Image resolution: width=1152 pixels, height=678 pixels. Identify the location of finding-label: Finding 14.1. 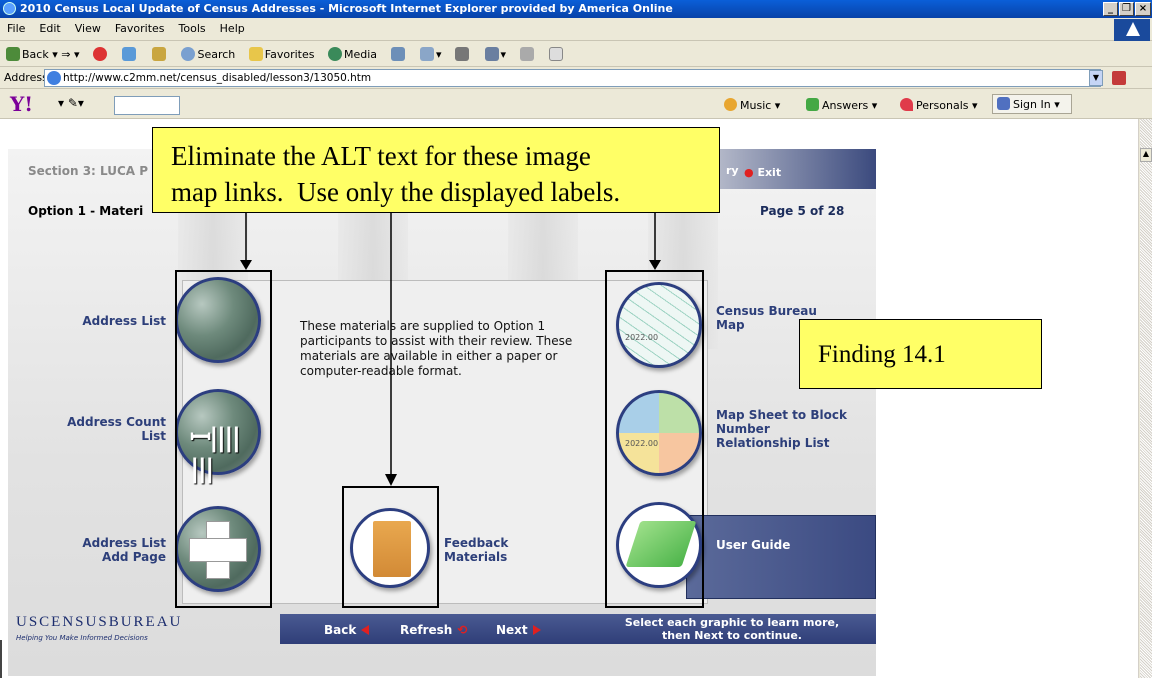
(920, 354).